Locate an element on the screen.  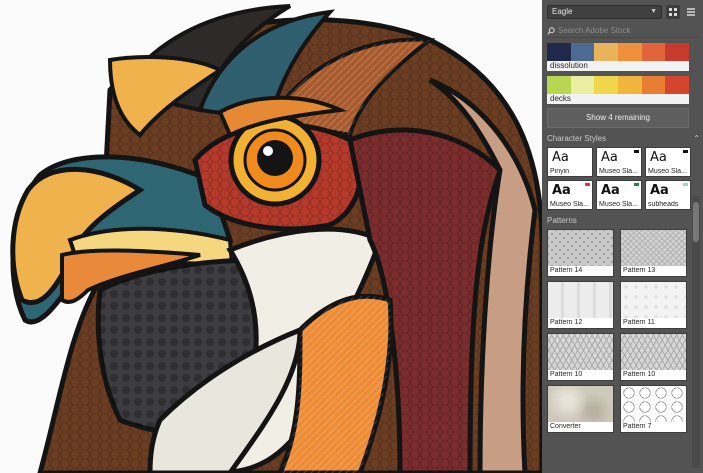
color-theme-decks: decks is located at coordinates (618, 90).